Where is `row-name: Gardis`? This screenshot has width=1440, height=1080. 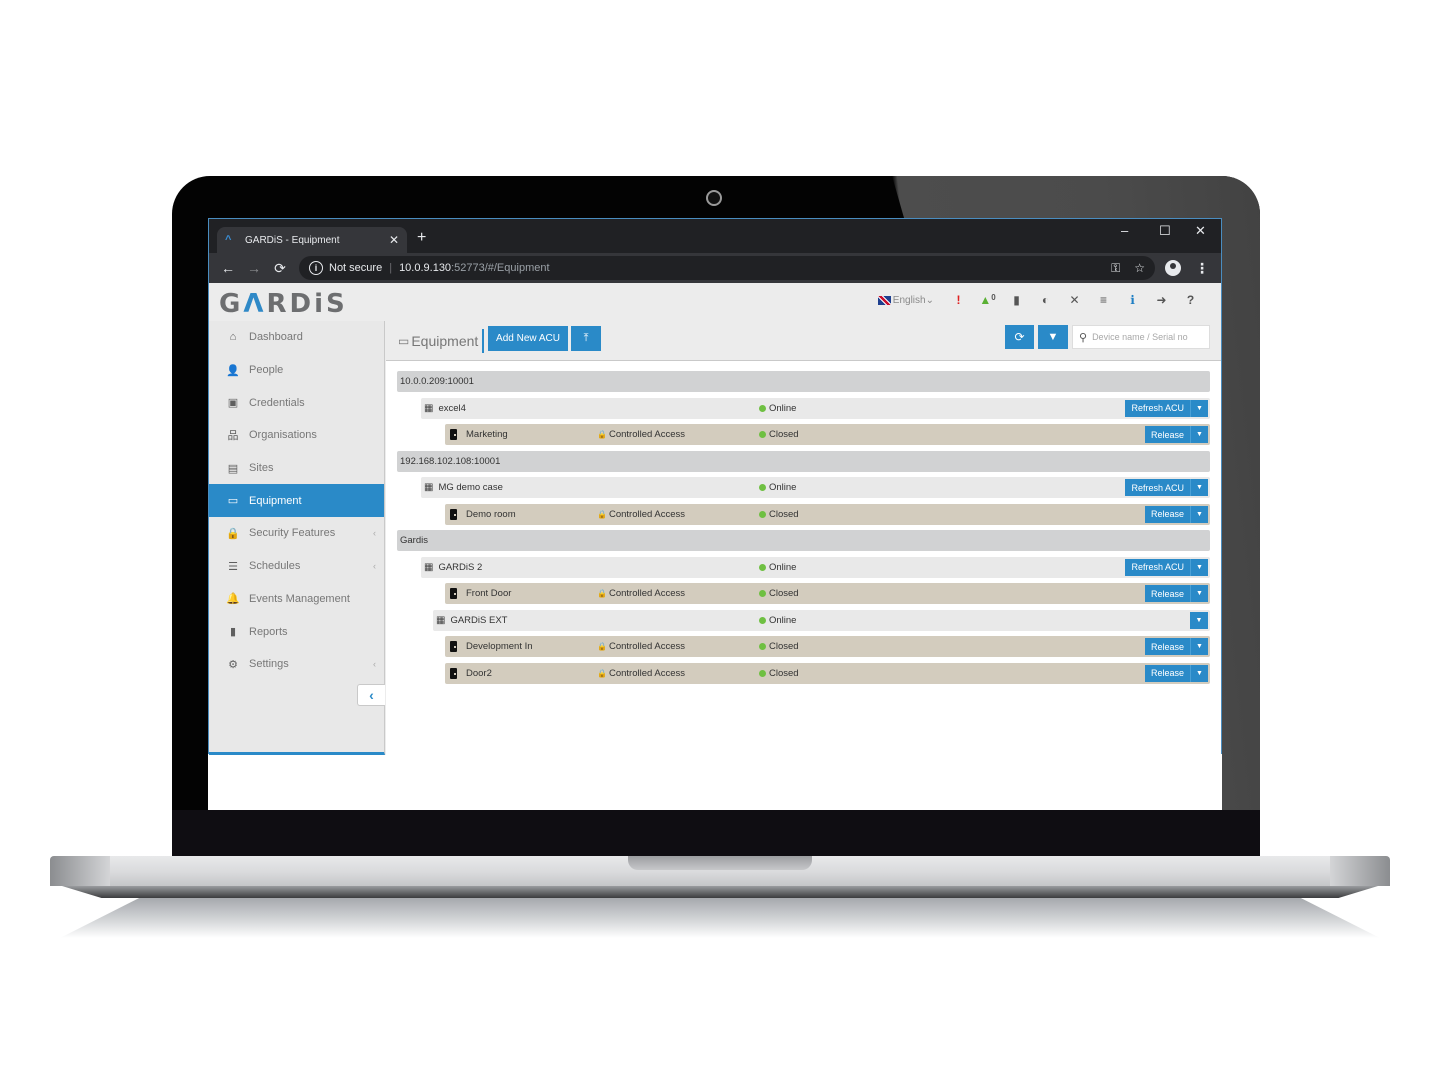
row-name: Gardis is located at coordinates (414, 540).